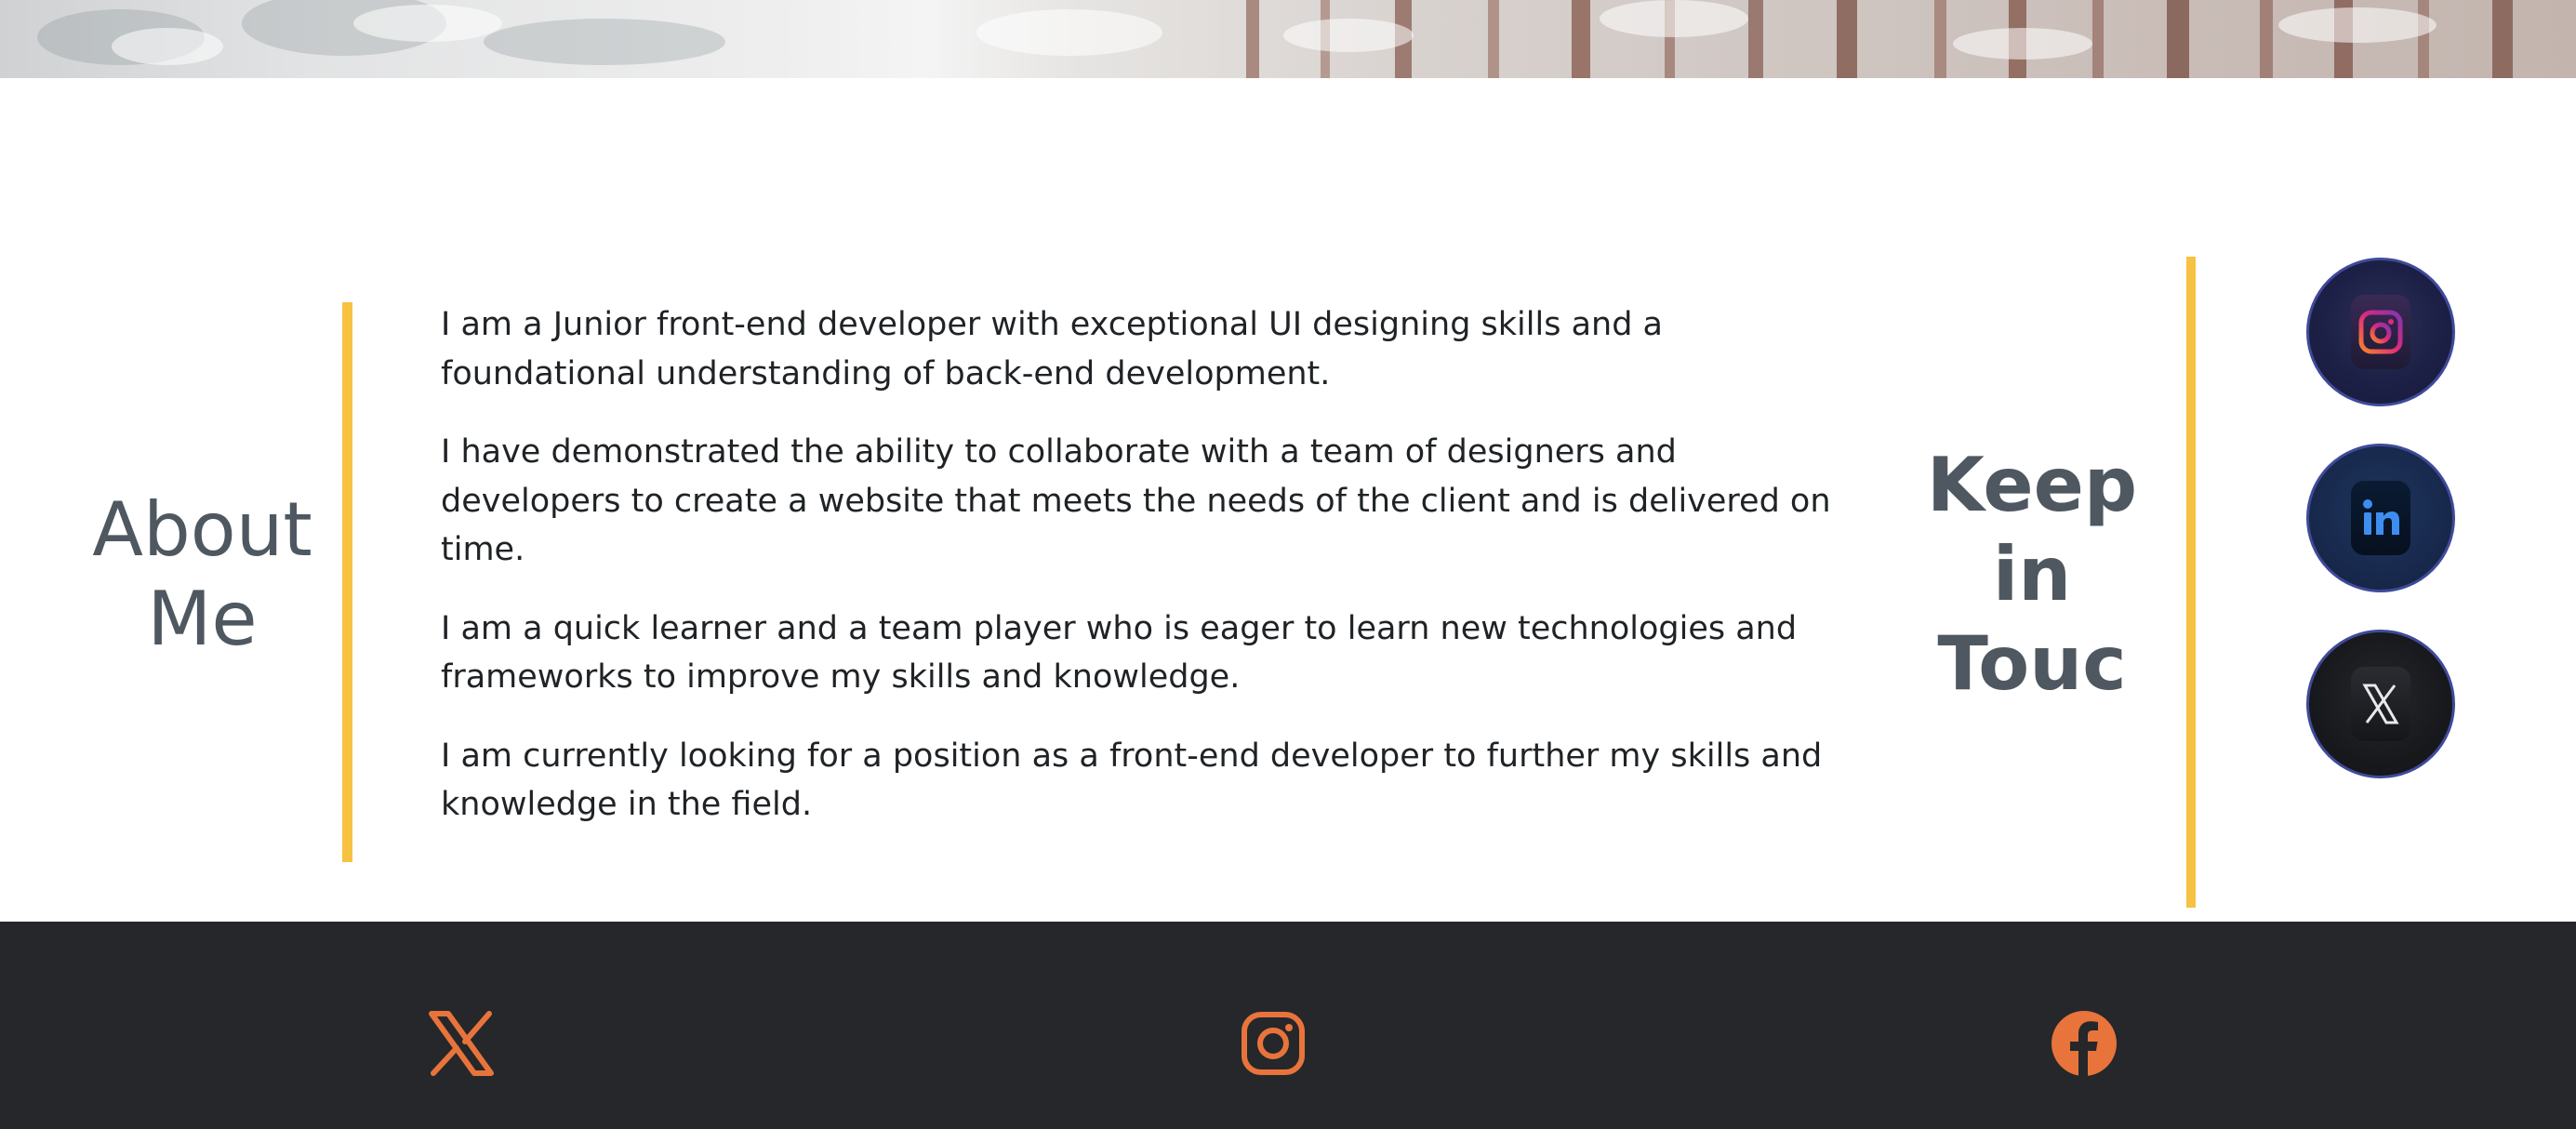  Describe the element at coordinates (1288, 39) in the screenshot. I see `hero-banner-image` at that location.